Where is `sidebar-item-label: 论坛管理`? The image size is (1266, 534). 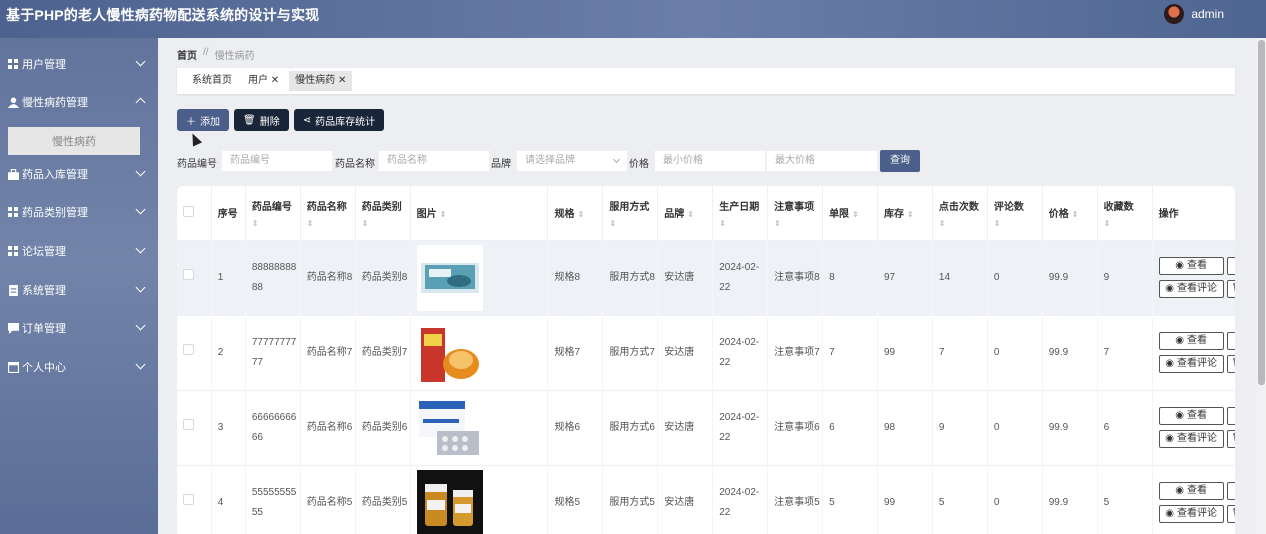 sidebar-item-label: 论坛管理 is located at coordinates (44, 252).